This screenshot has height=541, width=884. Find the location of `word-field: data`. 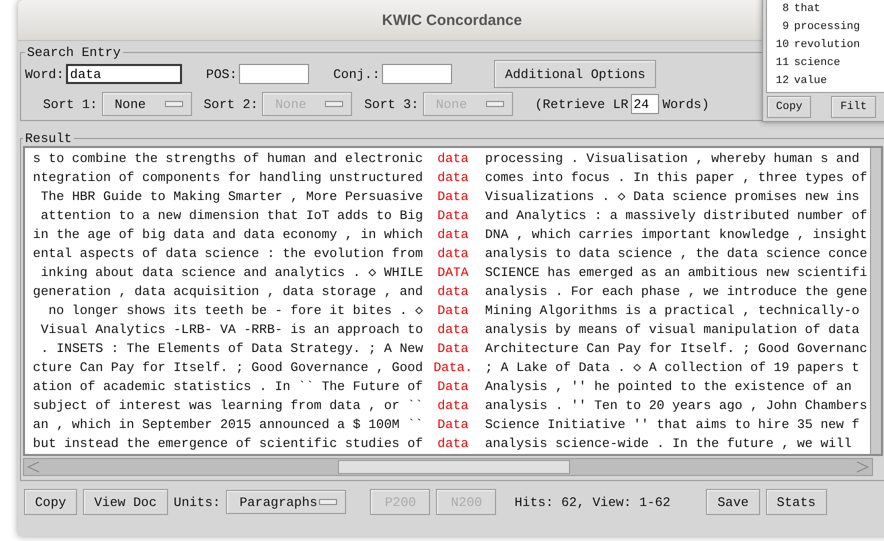

word-field: data is located at coordinates (124, 74).